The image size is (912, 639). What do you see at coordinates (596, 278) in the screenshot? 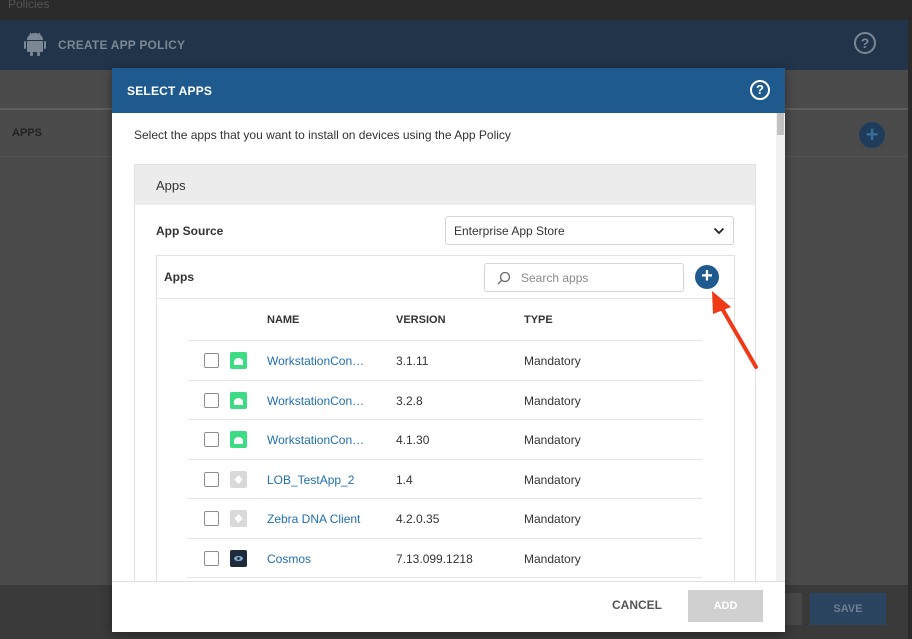
I see `search-input` at bounding box center [596, 278].